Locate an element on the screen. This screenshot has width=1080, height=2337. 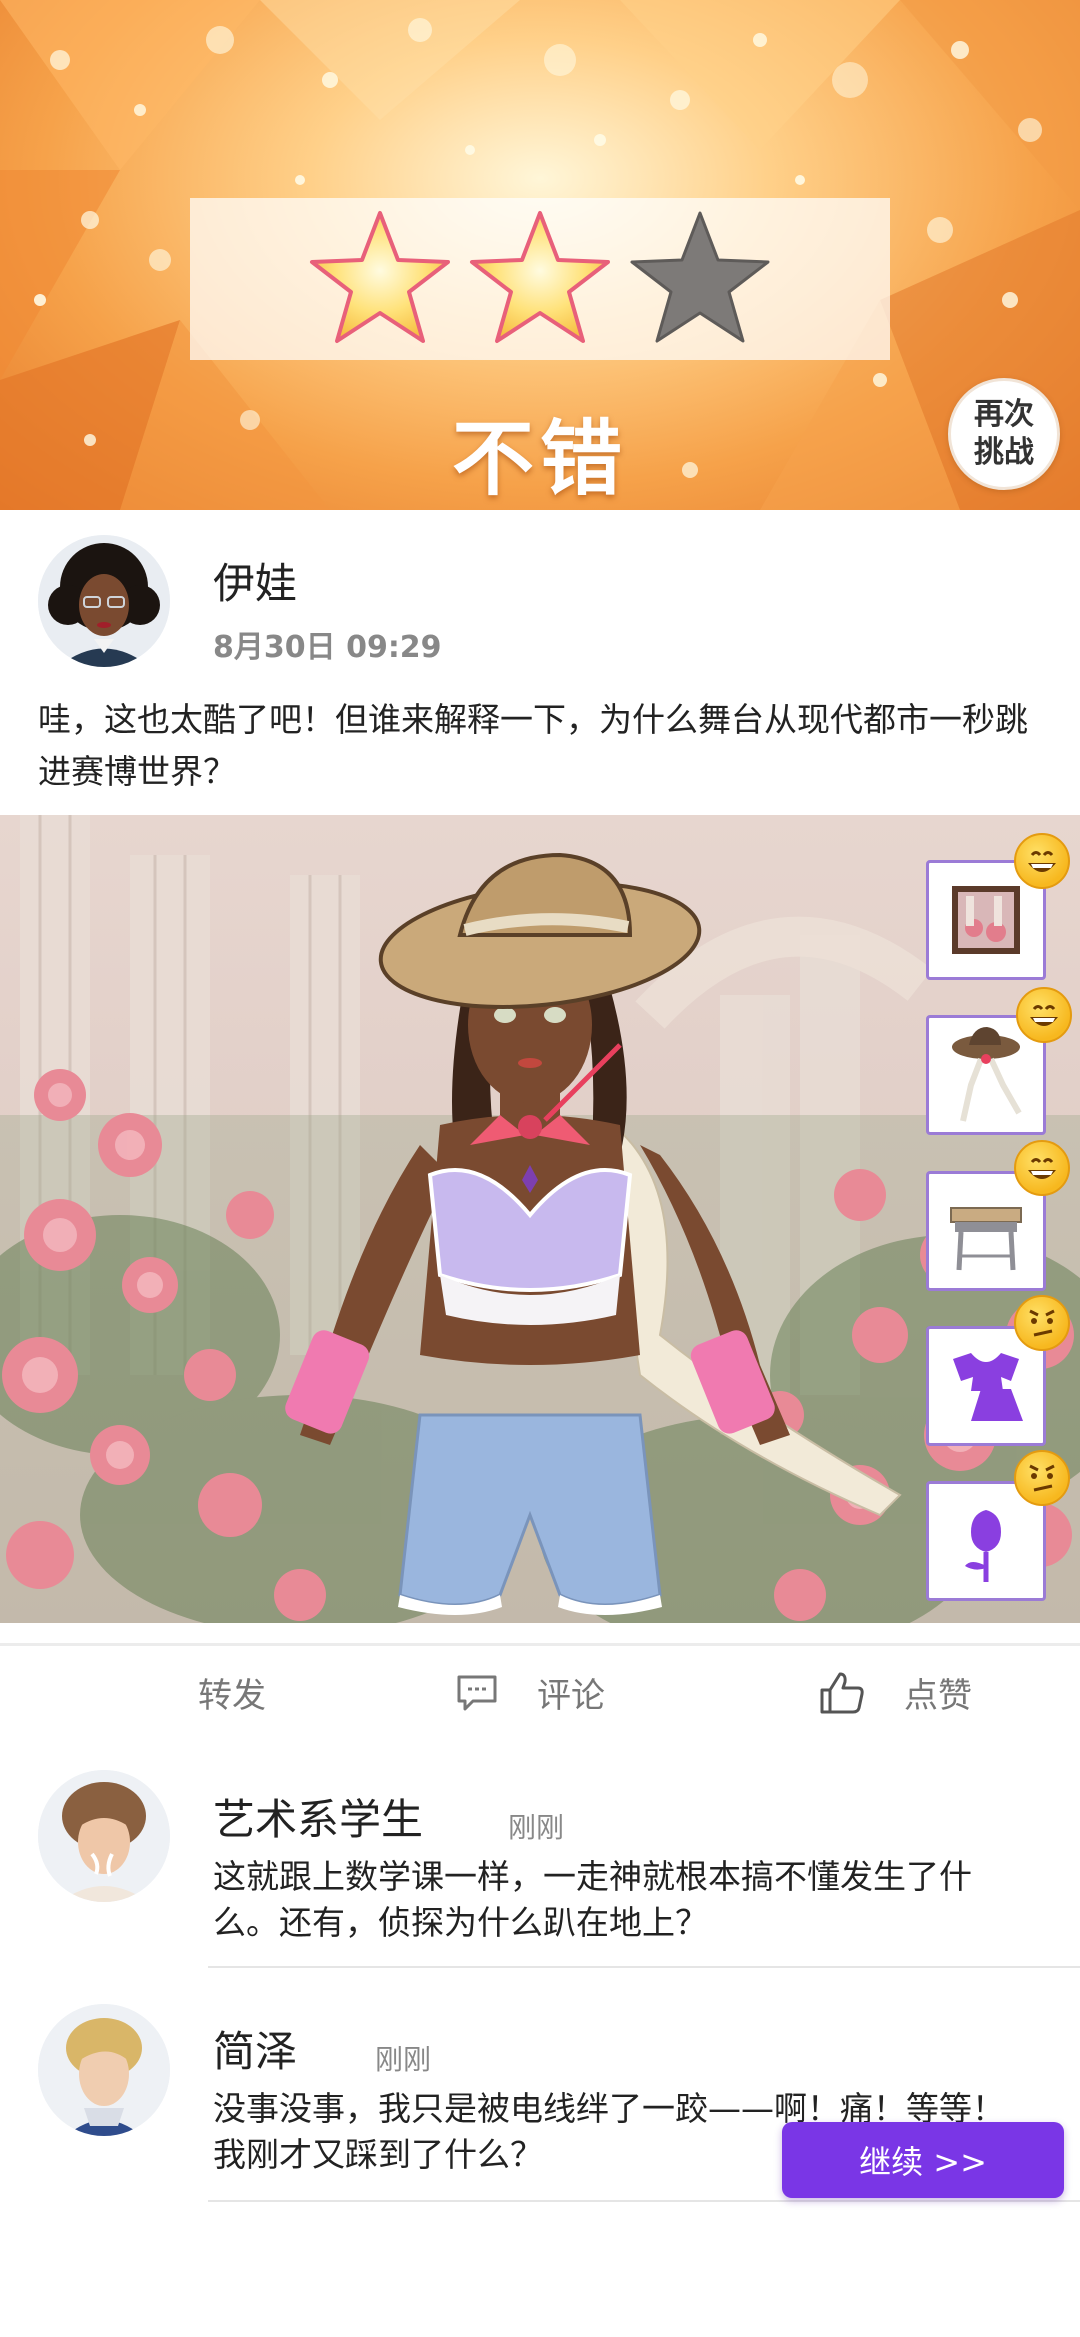
continue-button: 继续 >> is located at coordinates (923, 2160).